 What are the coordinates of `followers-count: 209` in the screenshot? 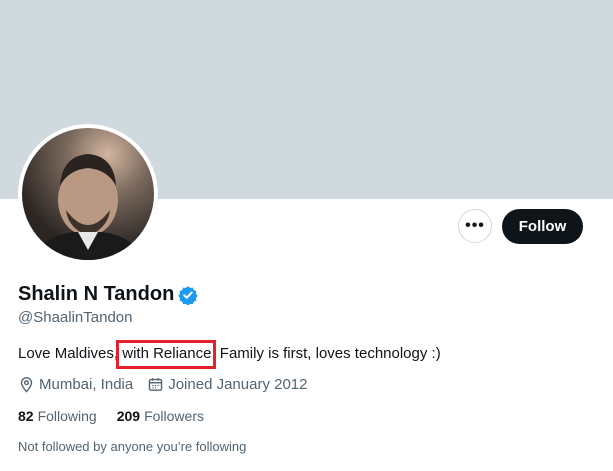 It's located at (128, 416).